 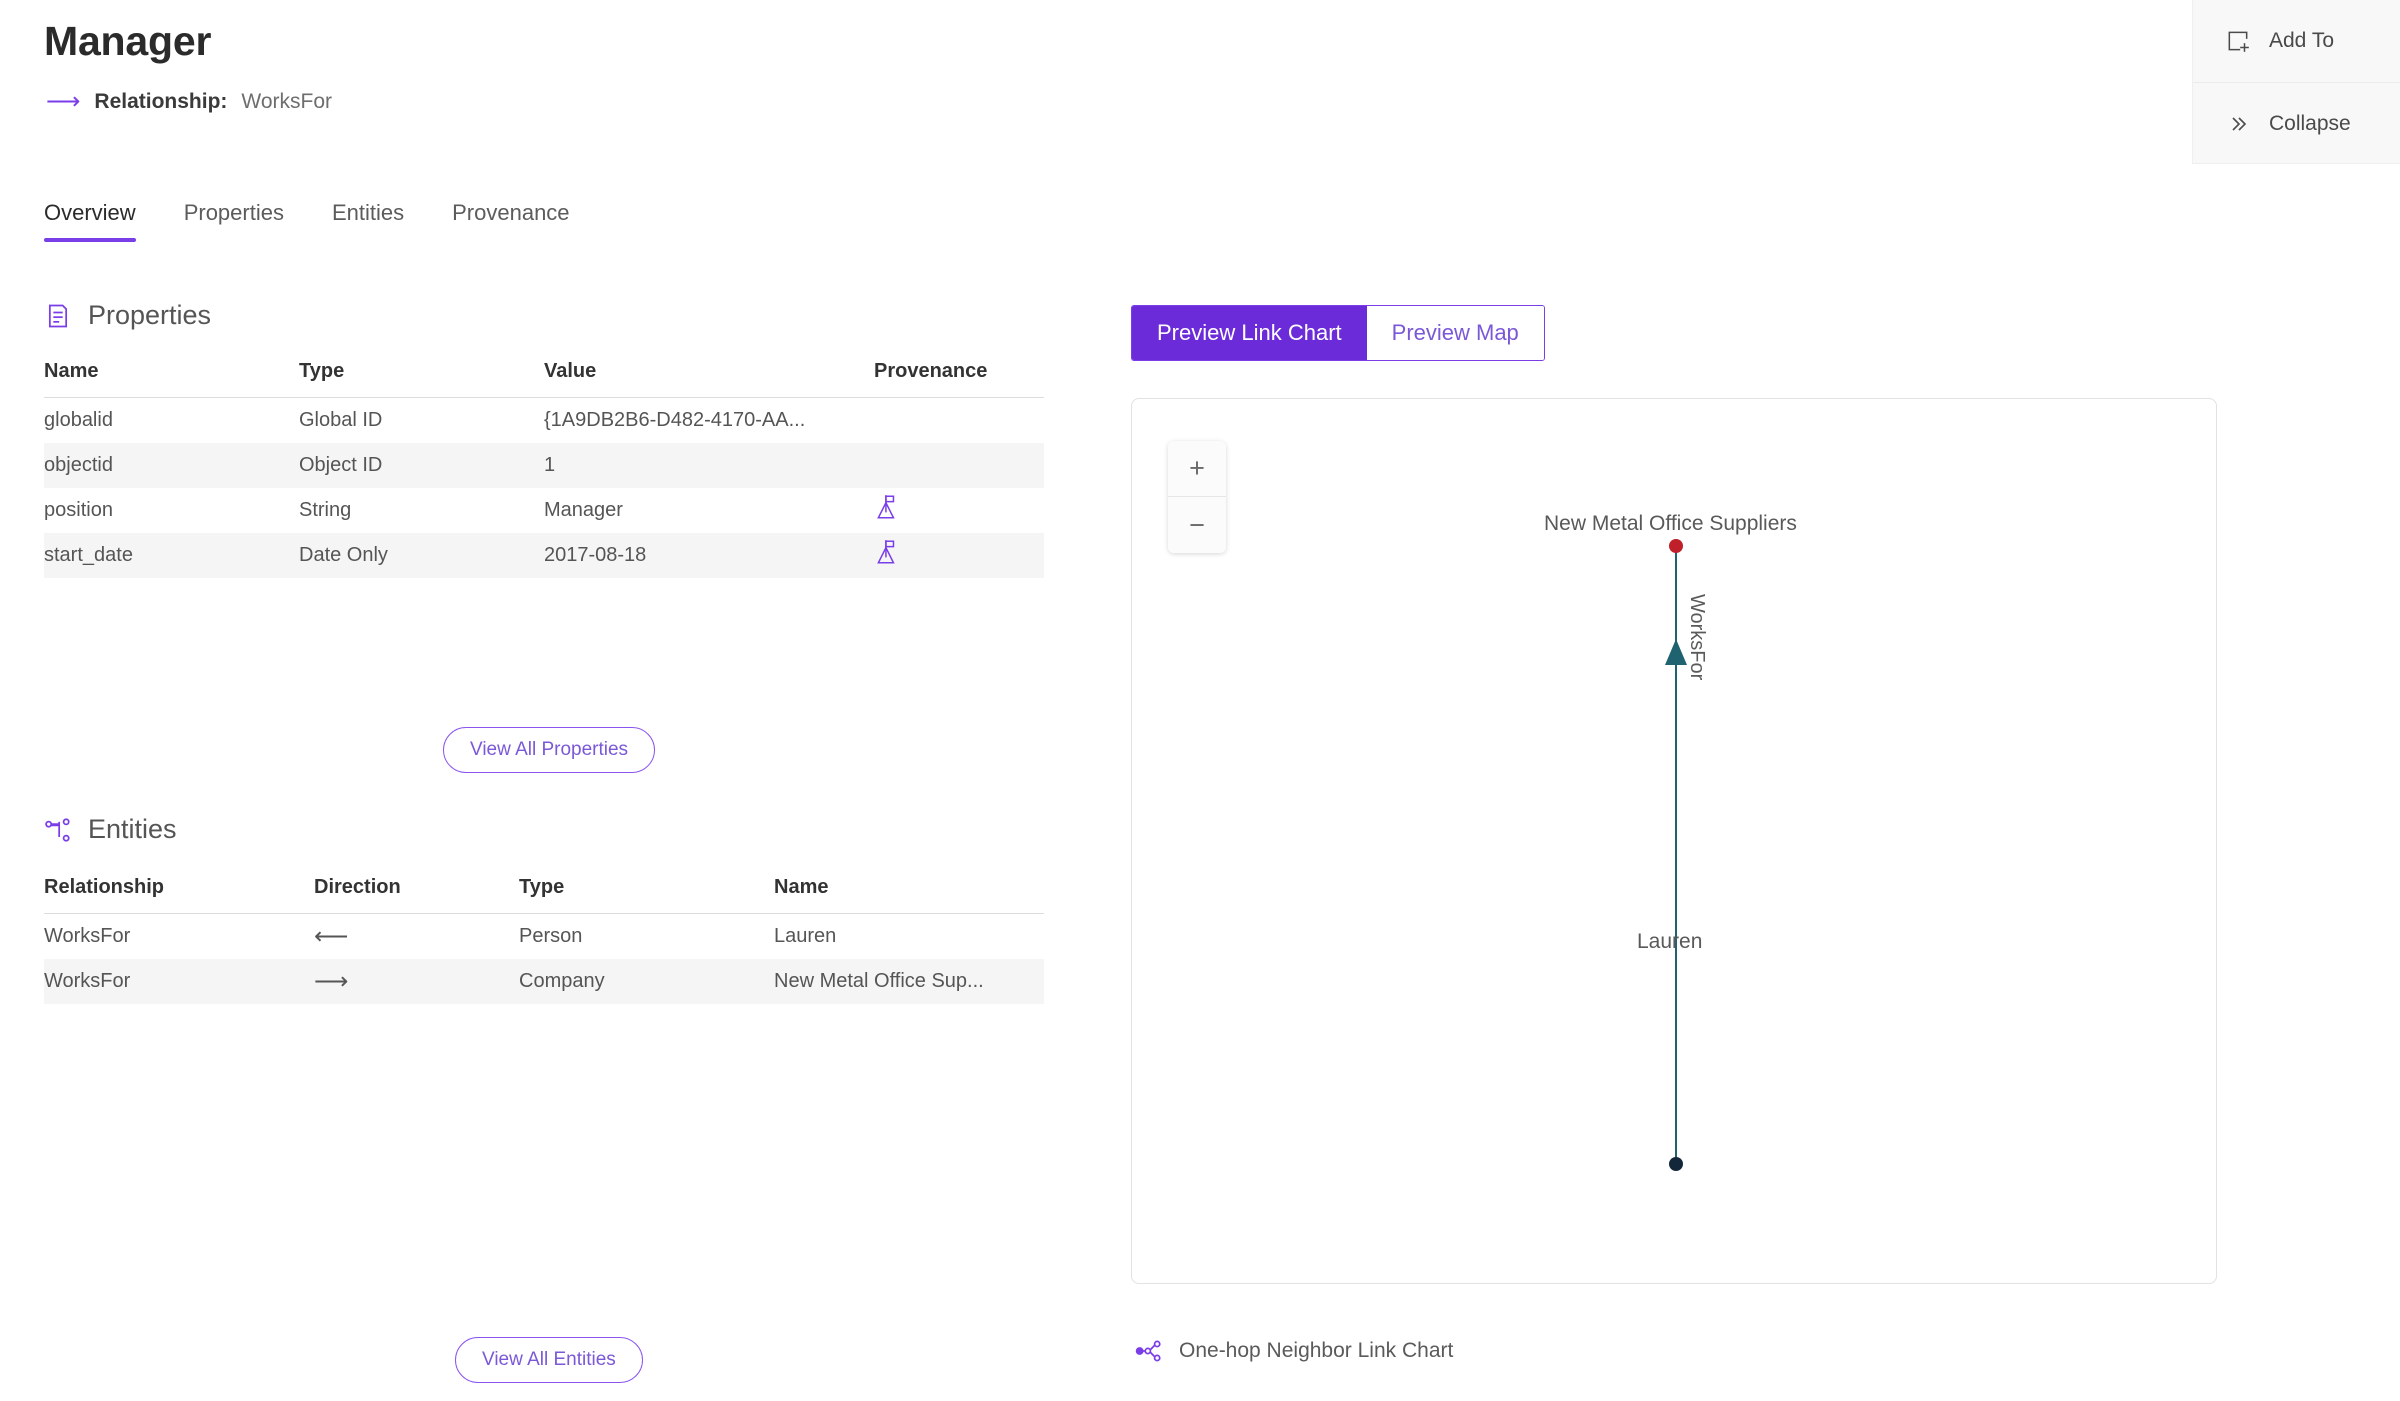 What do you see at coordinates (909, 895) in the screenshot?
I see `entities-col-name: Name` at bounding box center [909, 895].